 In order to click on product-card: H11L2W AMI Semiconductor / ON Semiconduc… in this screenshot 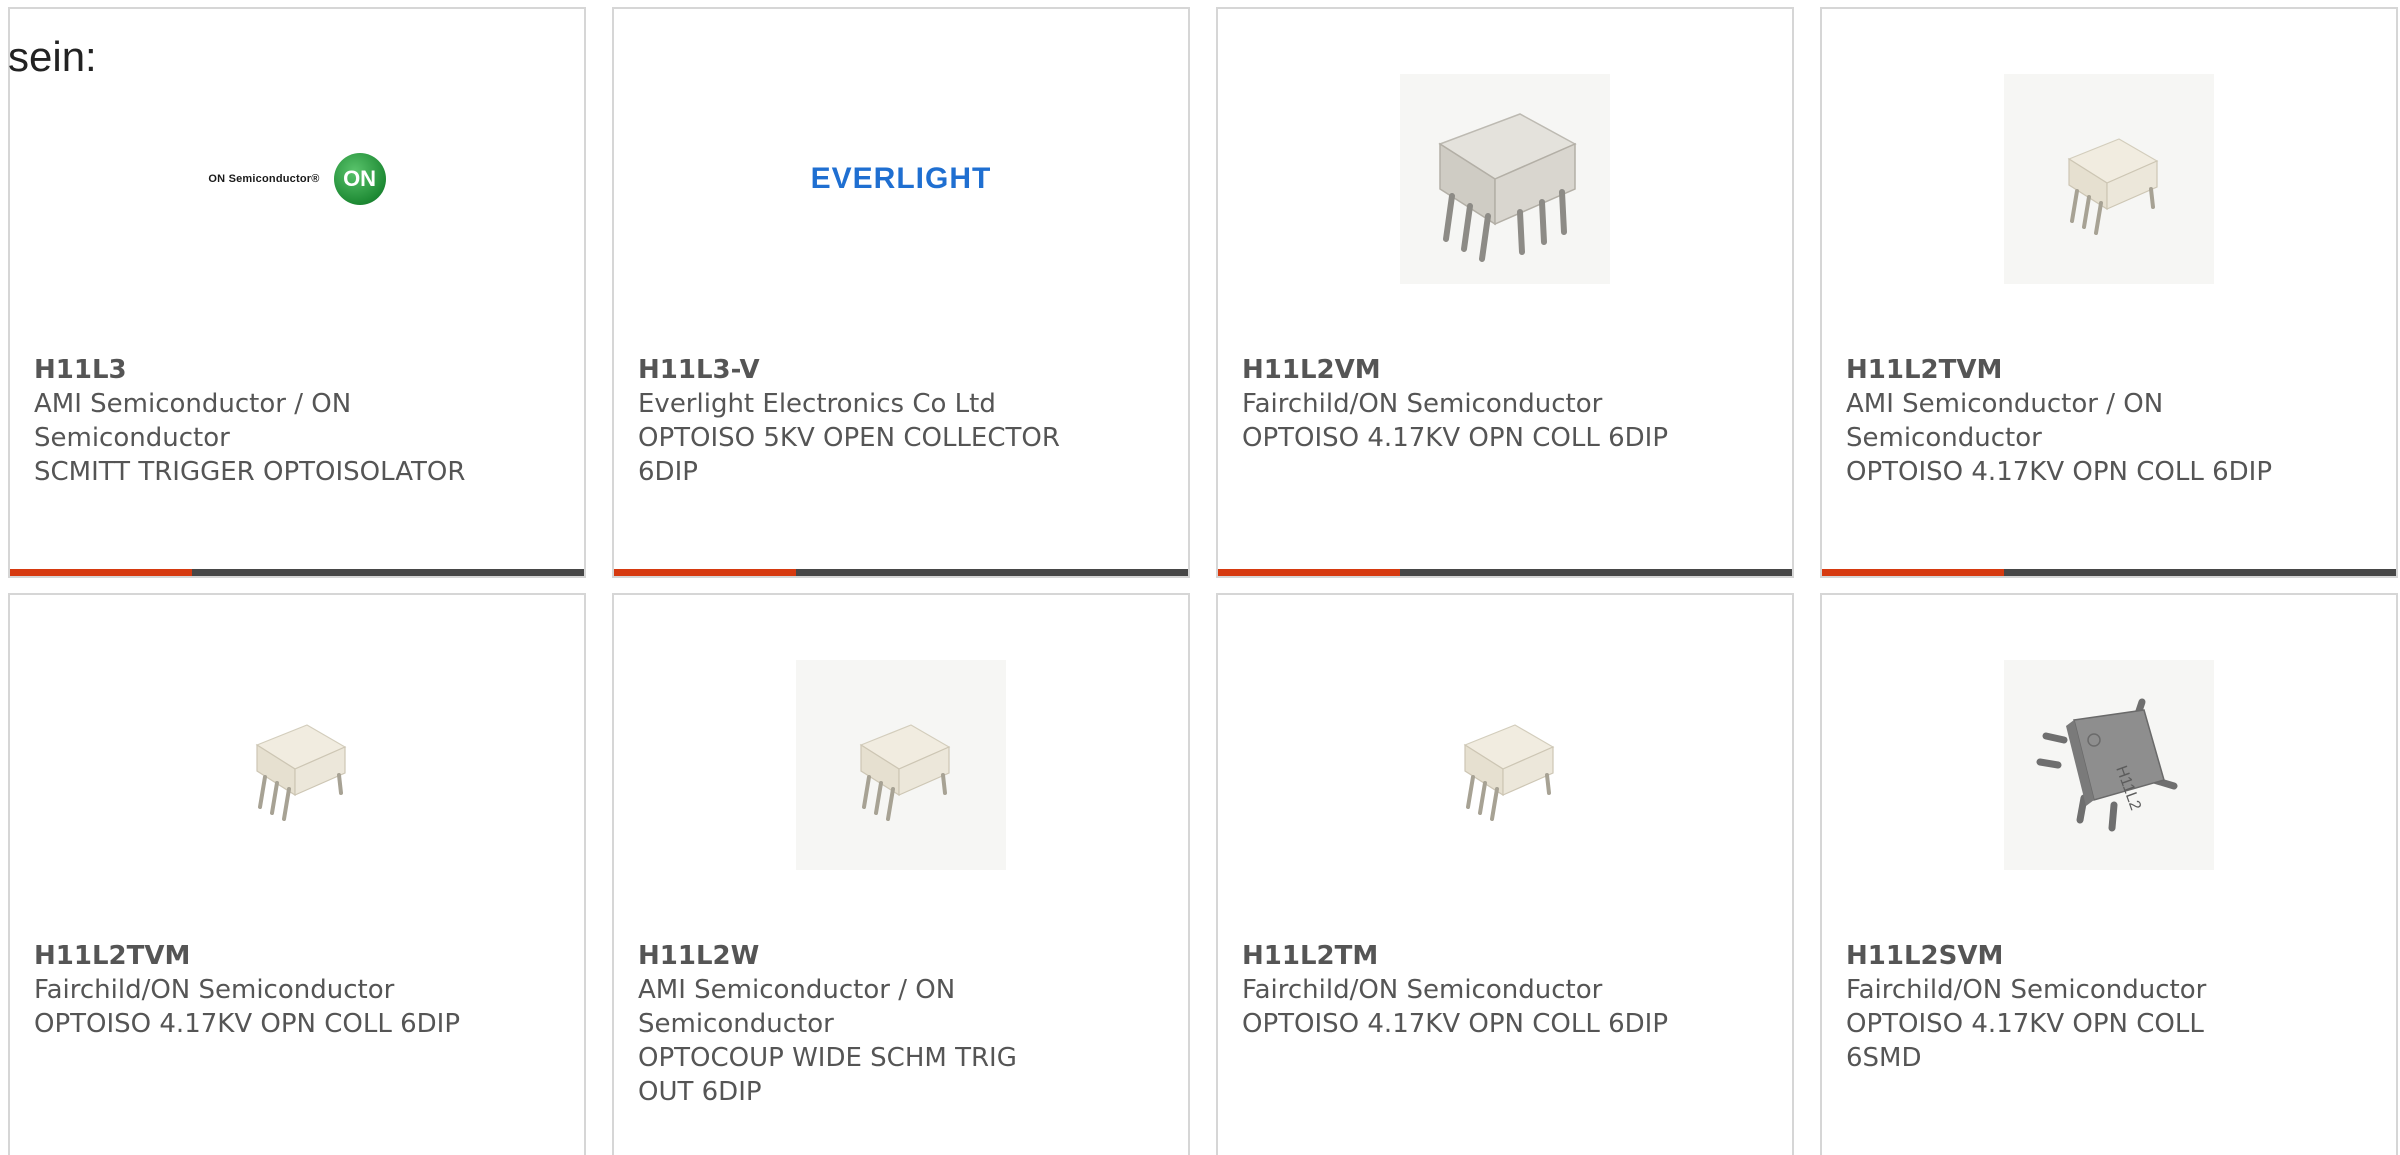, I will do `click(901, 874)`.